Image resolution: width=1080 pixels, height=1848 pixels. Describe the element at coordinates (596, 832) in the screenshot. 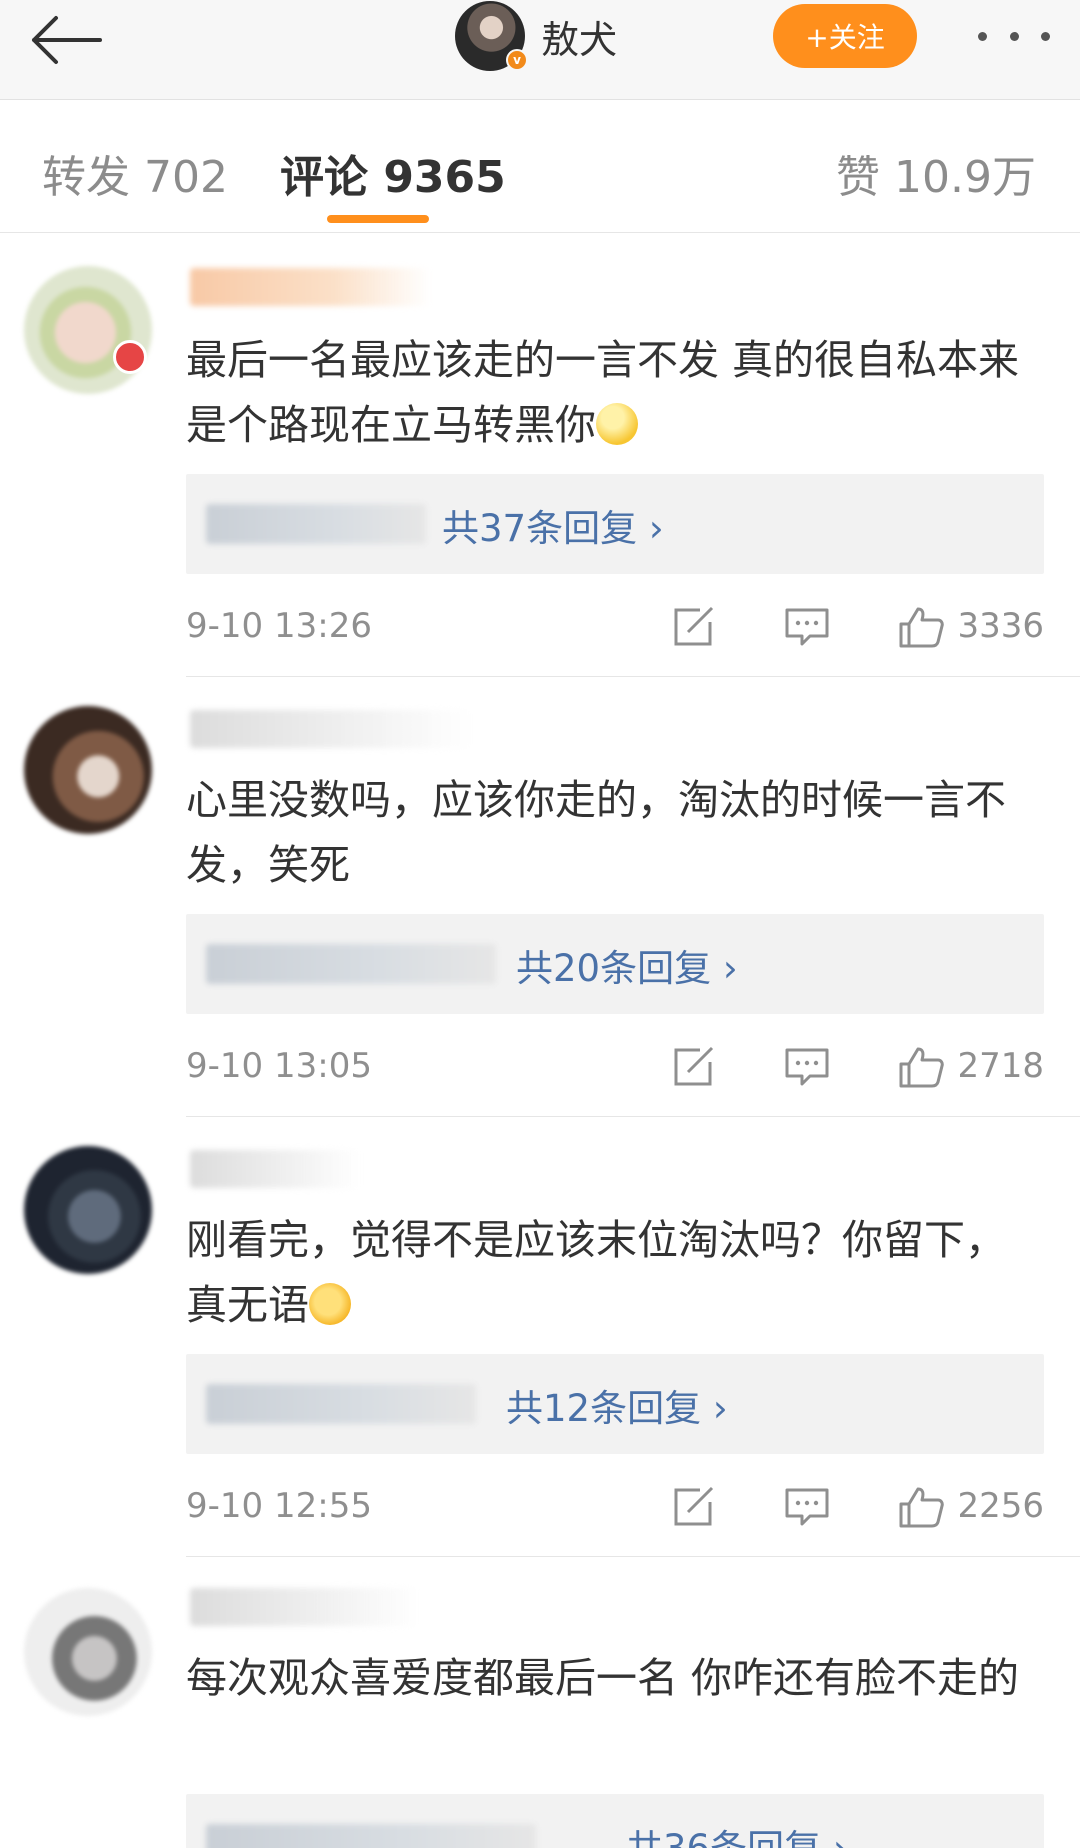

I see `comment-text: 心里没数吗，应该你走的，淘汰的时候一言不发，笑死` at that location.